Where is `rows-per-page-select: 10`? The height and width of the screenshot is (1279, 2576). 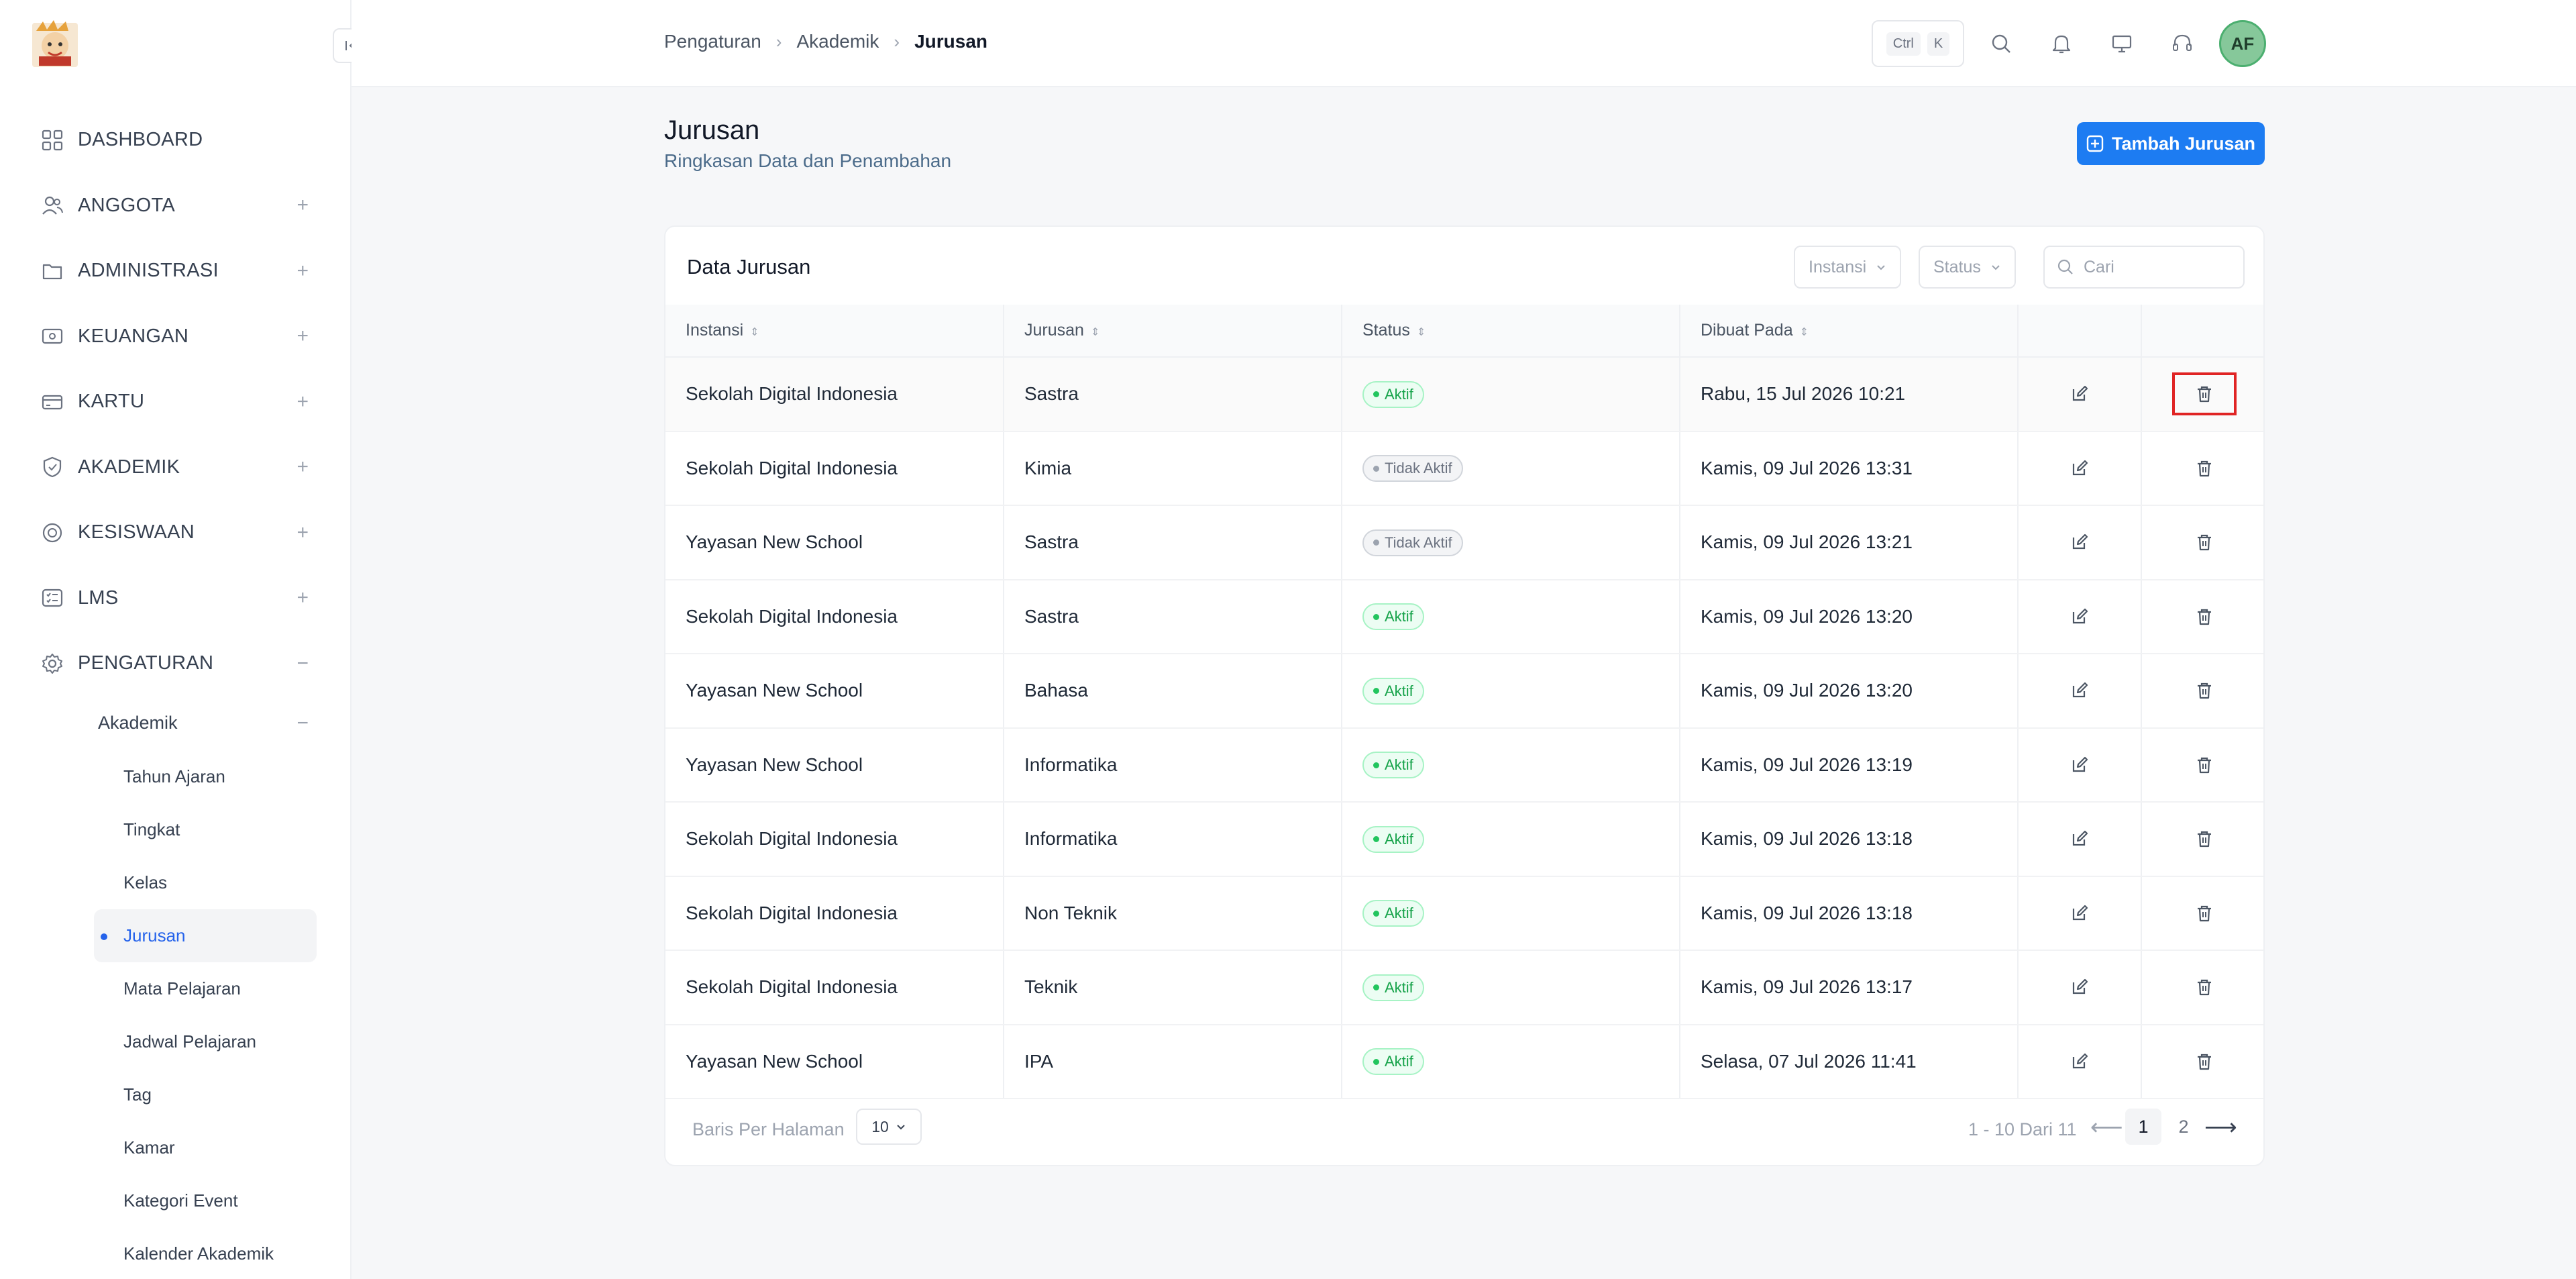 rows-per-page-select: 10 is located at coordinates (889, 1127).